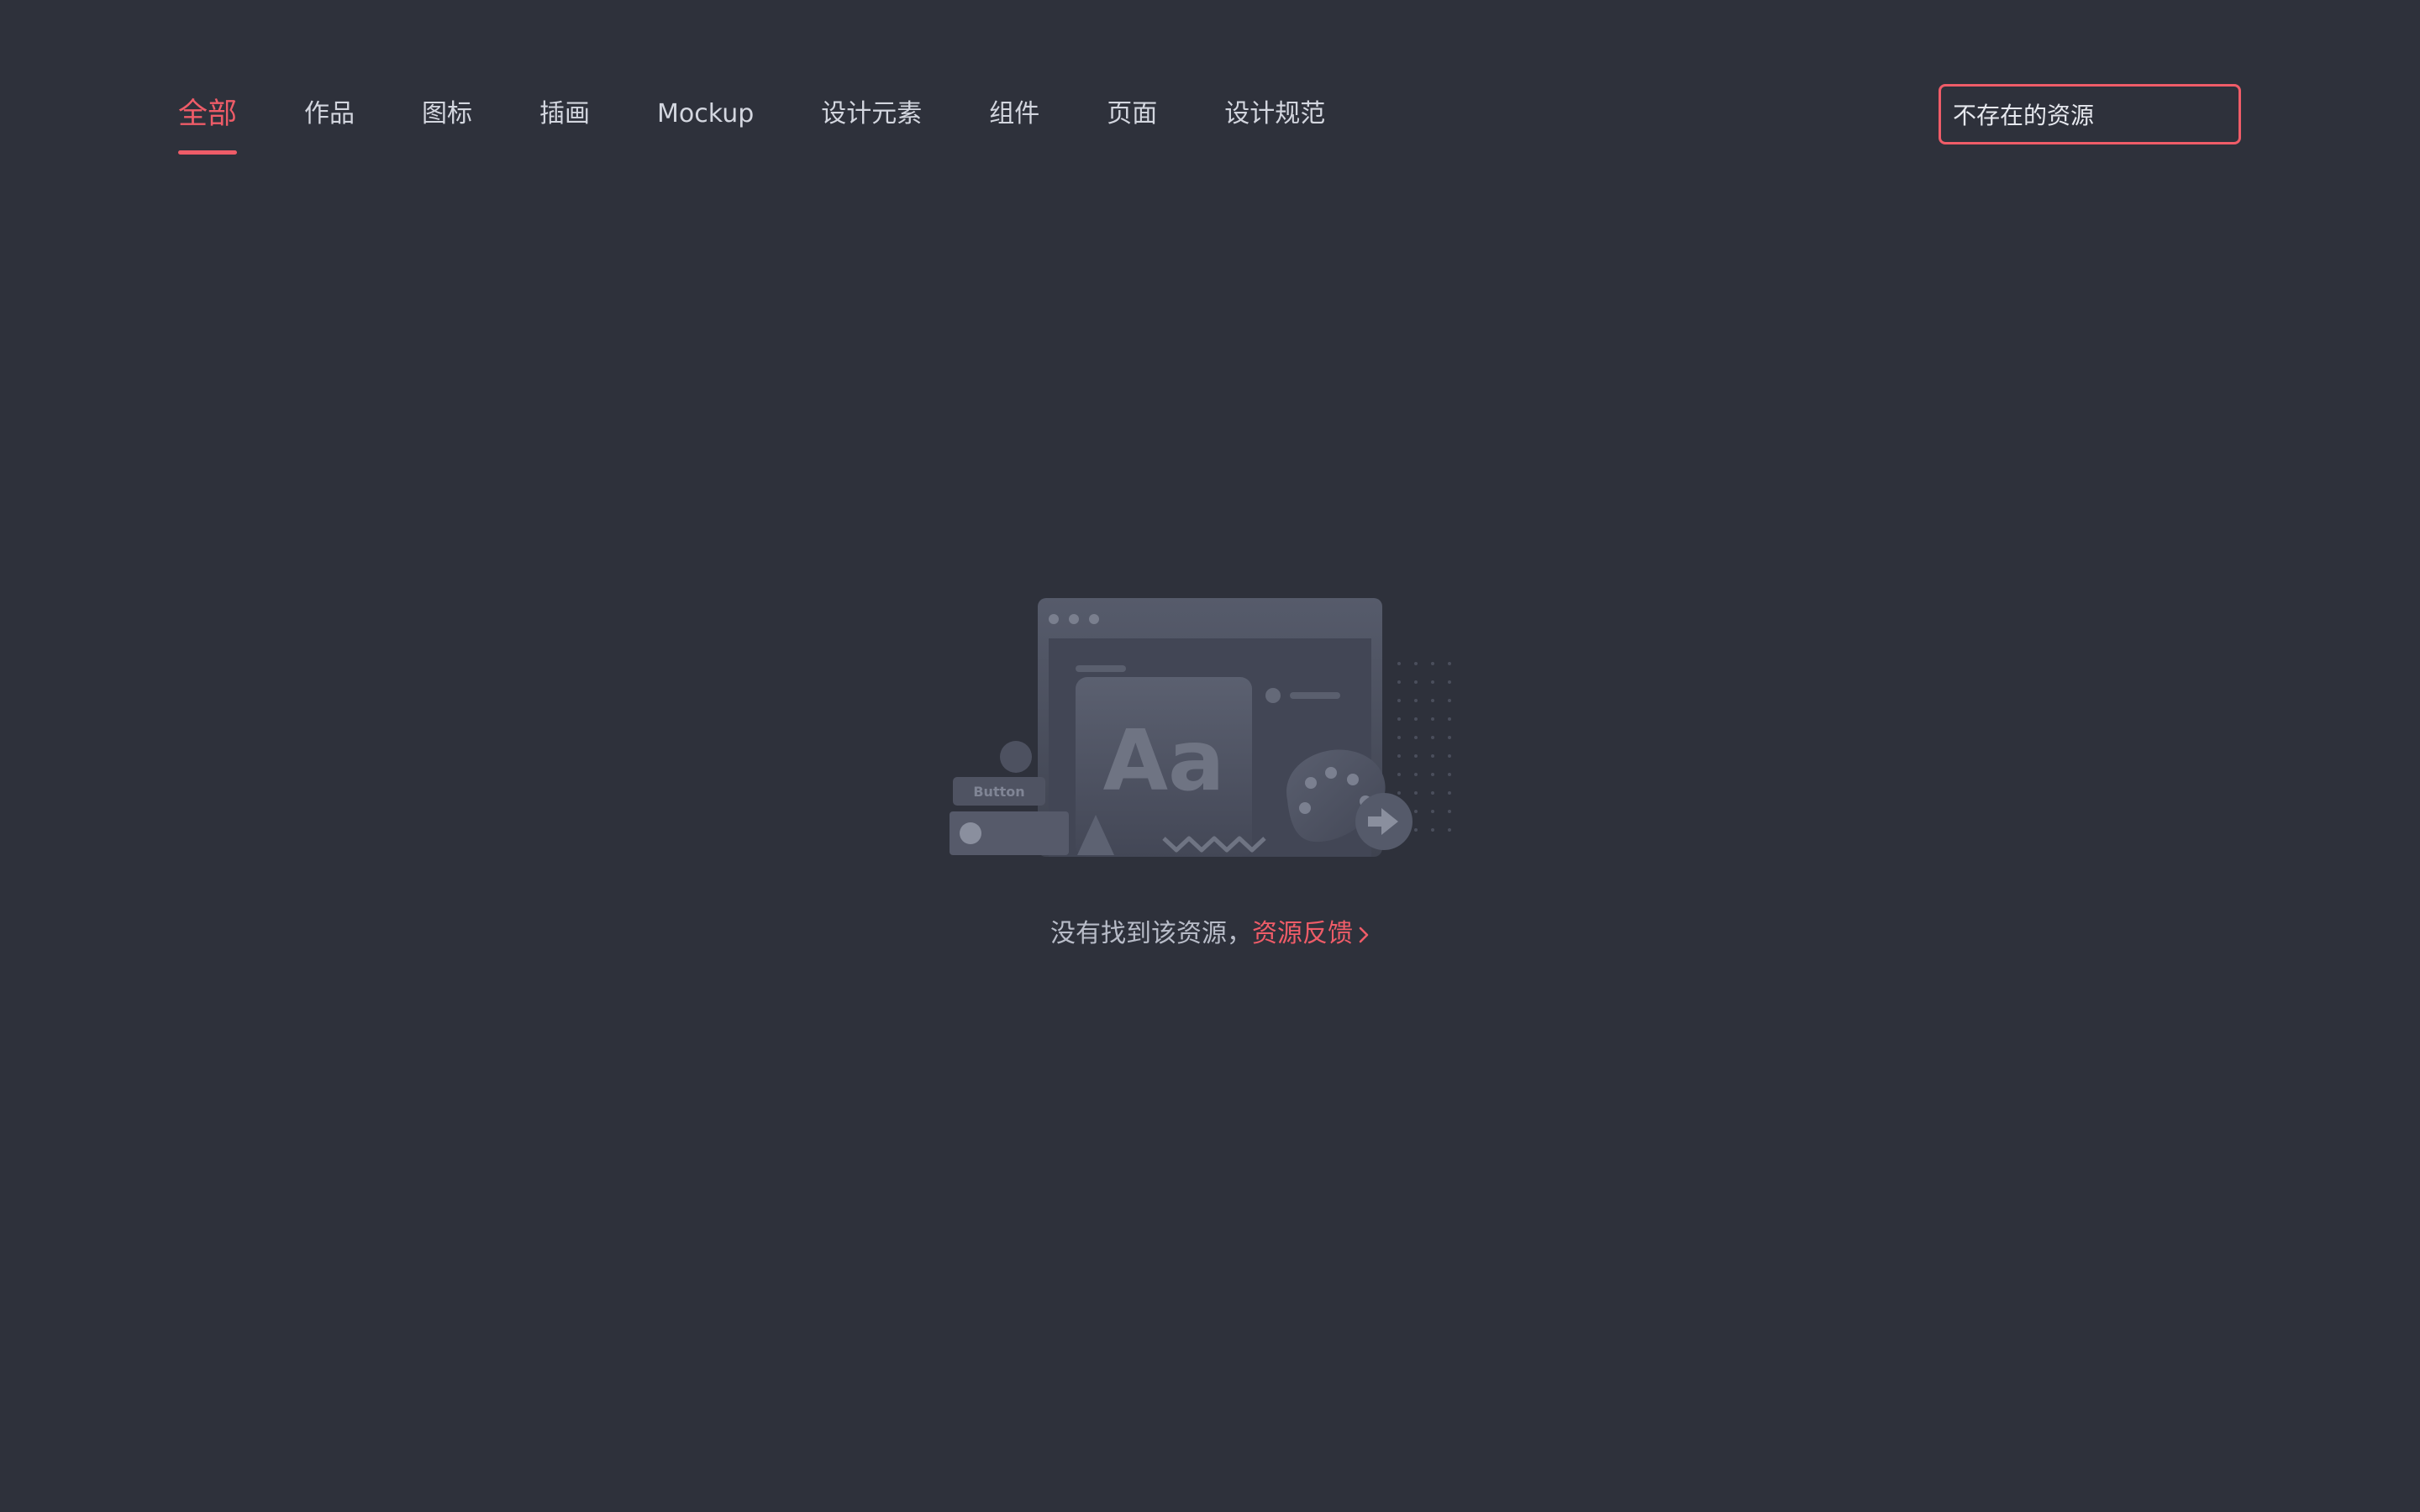 The width and height of the screenshot is (2420, 1512). I want to click on tab-label: 作品, so click(329, 114).